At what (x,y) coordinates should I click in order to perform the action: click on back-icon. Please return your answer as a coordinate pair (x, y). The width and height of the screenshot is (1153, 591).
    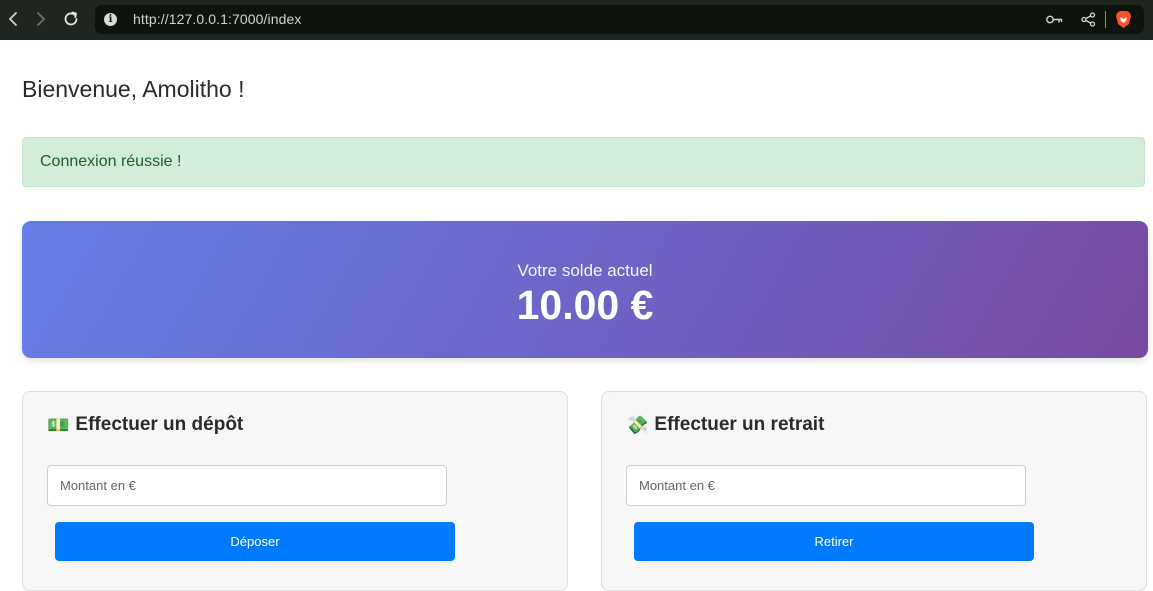
    Looking at the image, I should click on (13, 19).